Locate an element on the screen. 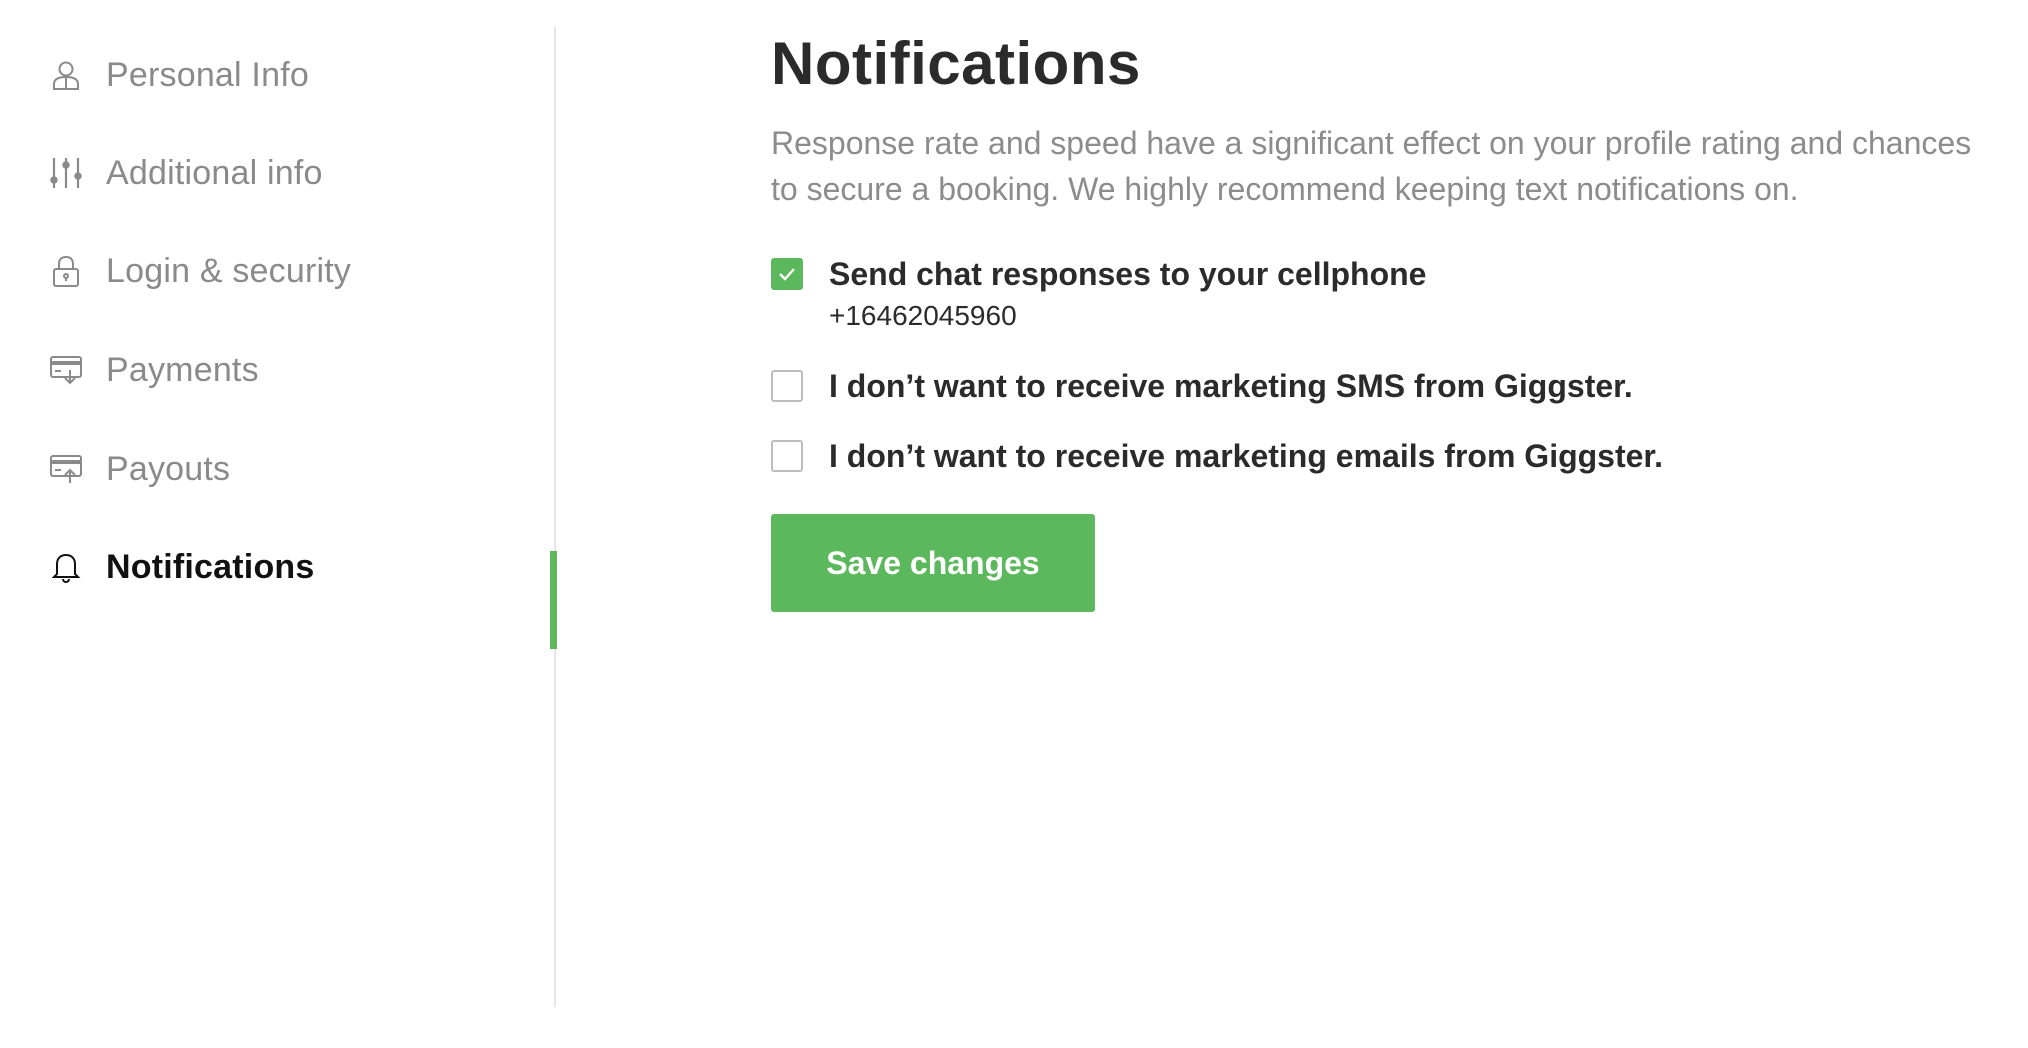  card-in-icon is located at coordinates (66, 370).